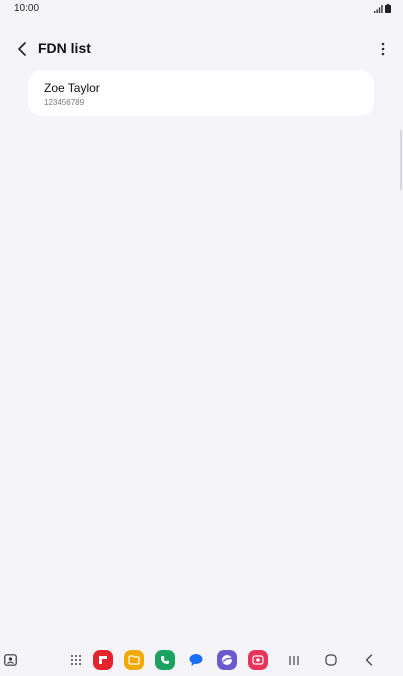 This screenshot has width=403, height=676. What do you see at coordinates (201, 9) in the screenshot?
I see `status-bar: 10:00` at bounding box center [201, 9].